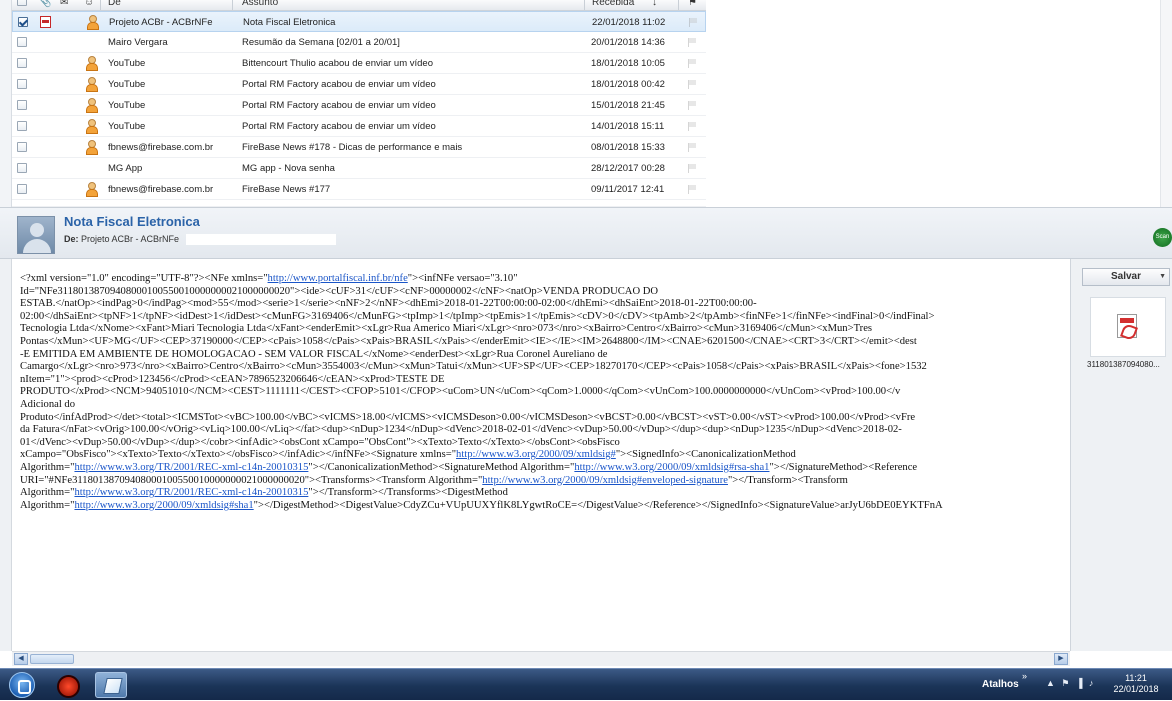 The width and height of the screenshot is (1172, 701). I want to click on attachment-tile, so click(1128, 327).